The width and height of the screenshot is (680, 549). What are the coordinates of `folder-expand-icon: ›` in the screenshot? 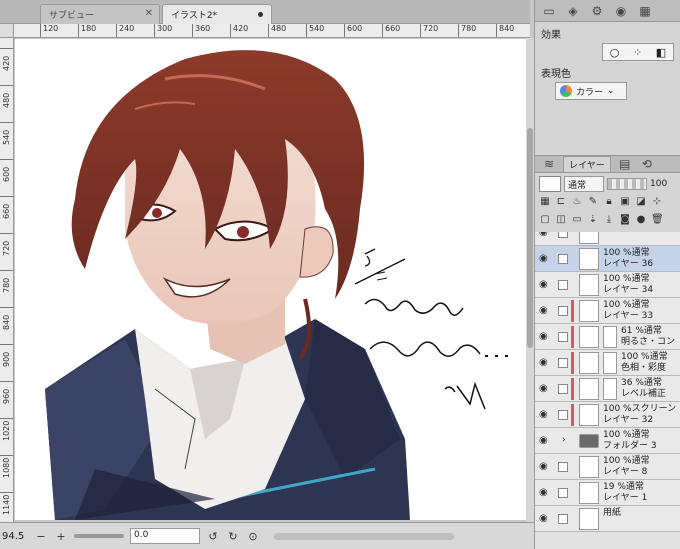 It's located at (564, 440).